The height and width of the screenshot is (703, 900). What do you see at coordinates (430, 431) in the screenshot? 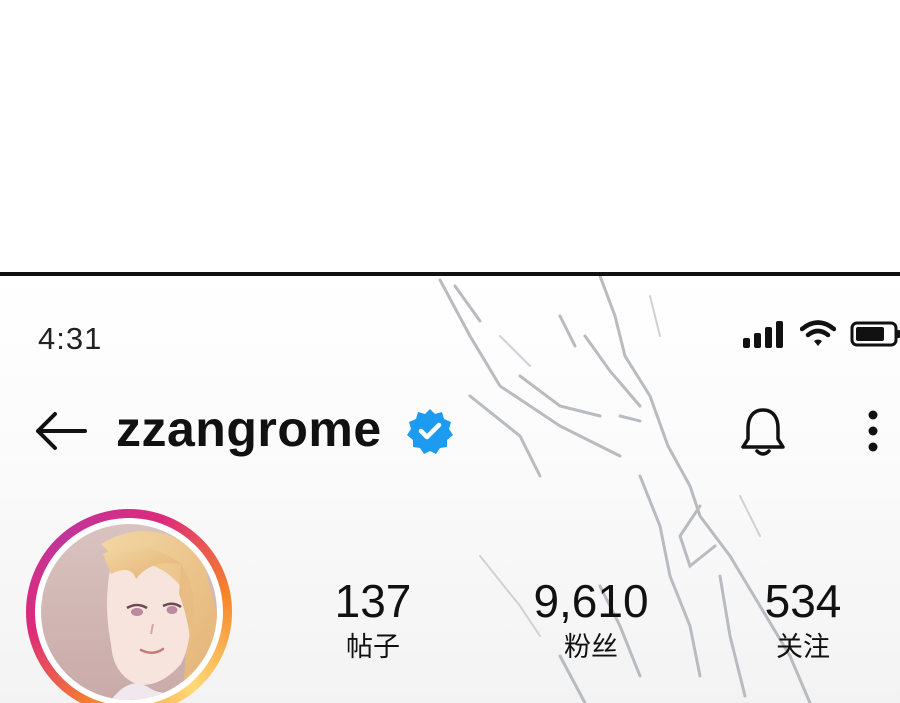
I see `verified-badge-icon` at bounding box center [430, 431].